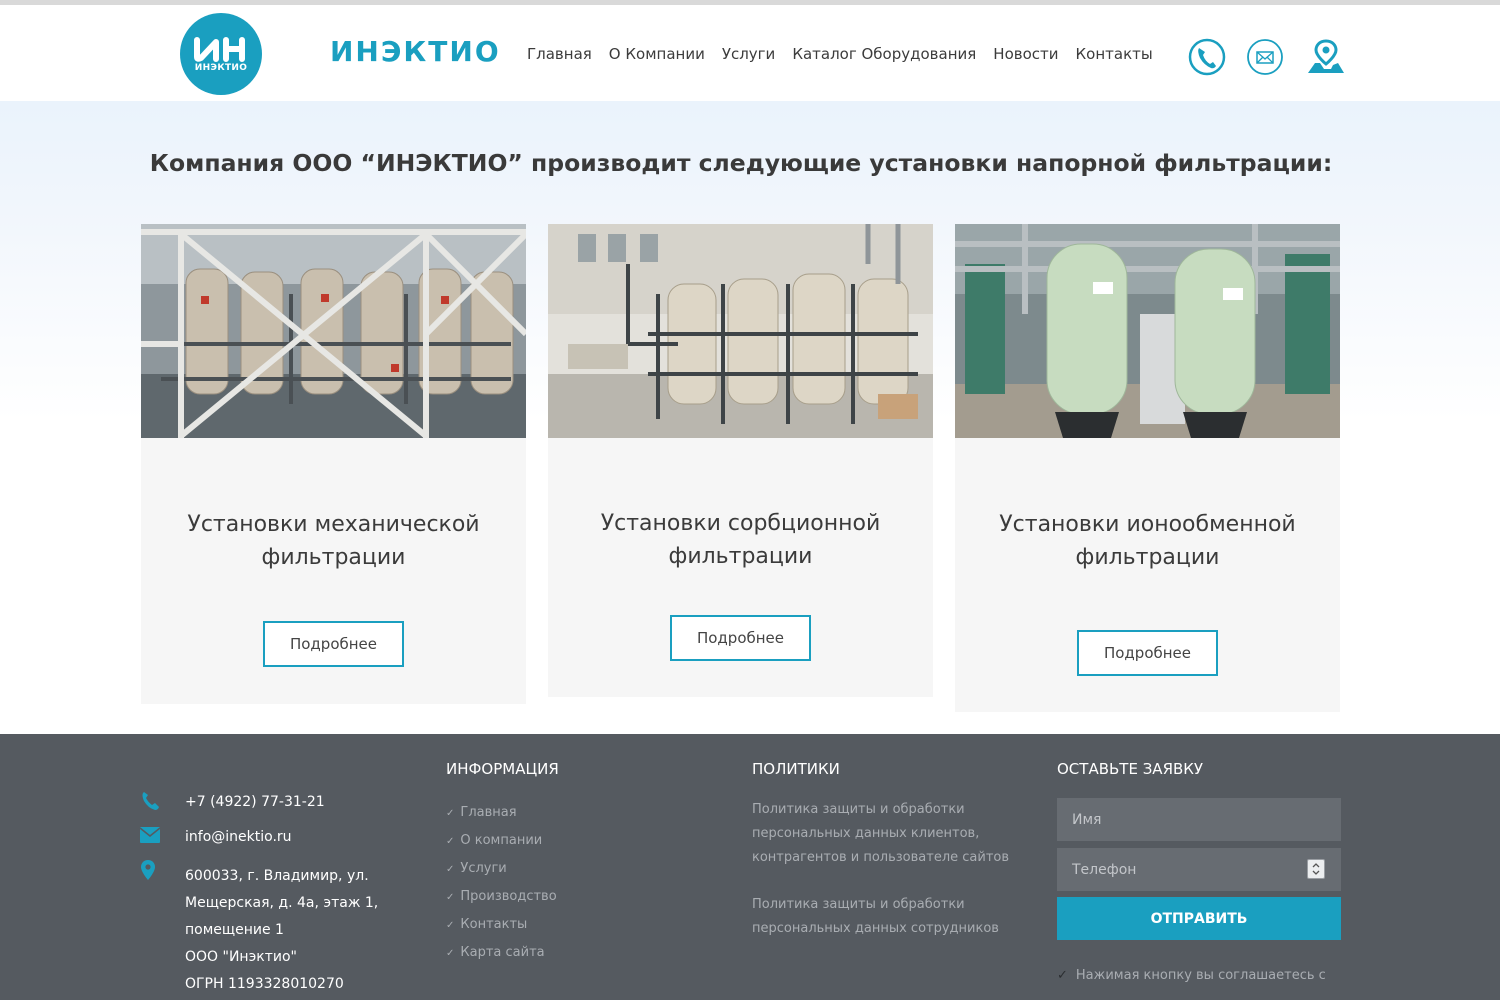  I want to click on footer-link-label: Производство, so click(508, 896).